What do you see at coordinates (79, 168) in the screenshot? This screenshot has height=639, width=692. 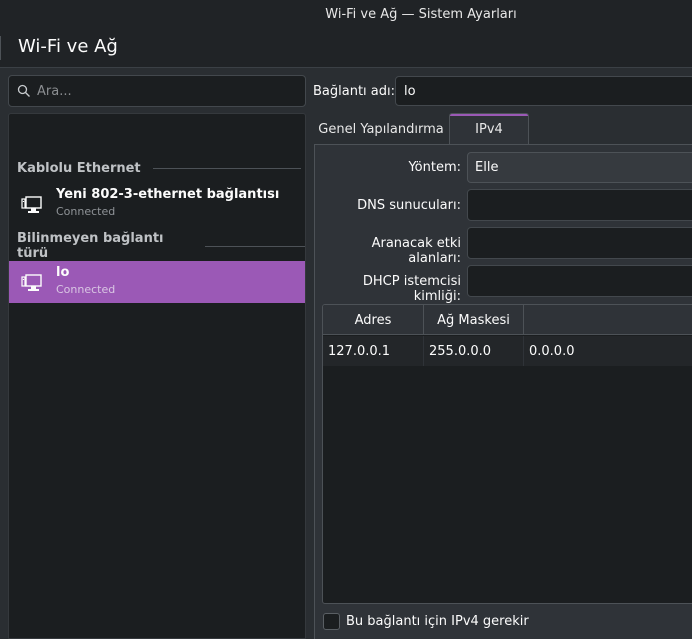 I see `section-title: Kablolu Ethernet` at bounding box center [79, 168].